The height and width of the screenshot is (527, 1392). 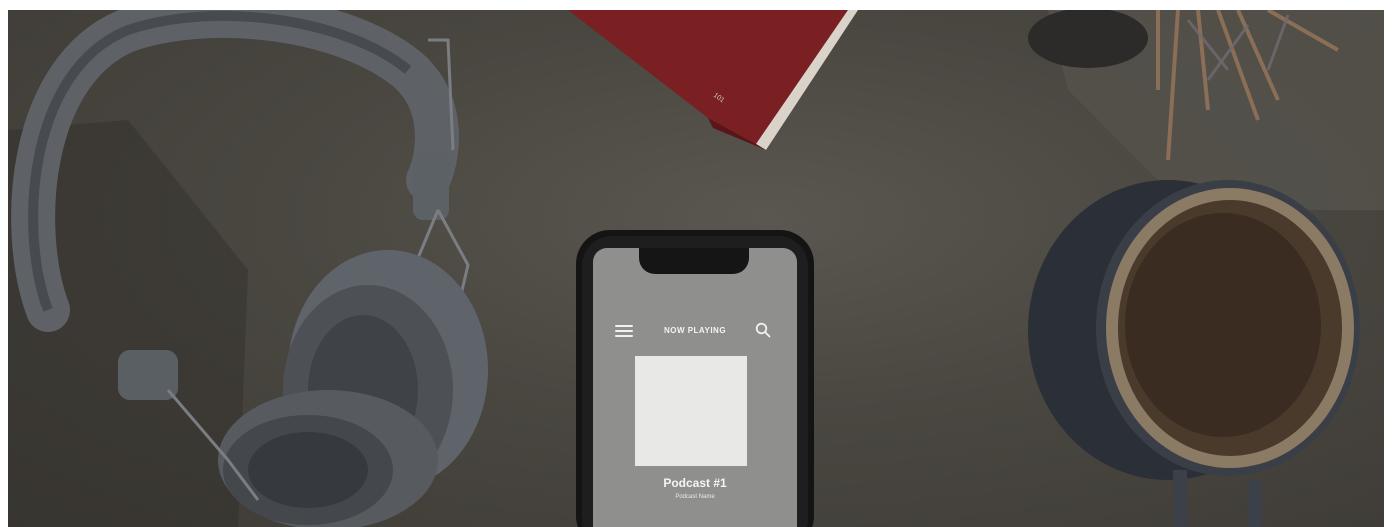 What do you see at coordinates (763, 330) in the screenshot?
I see `search-icon` at bounding box center [763, 330].